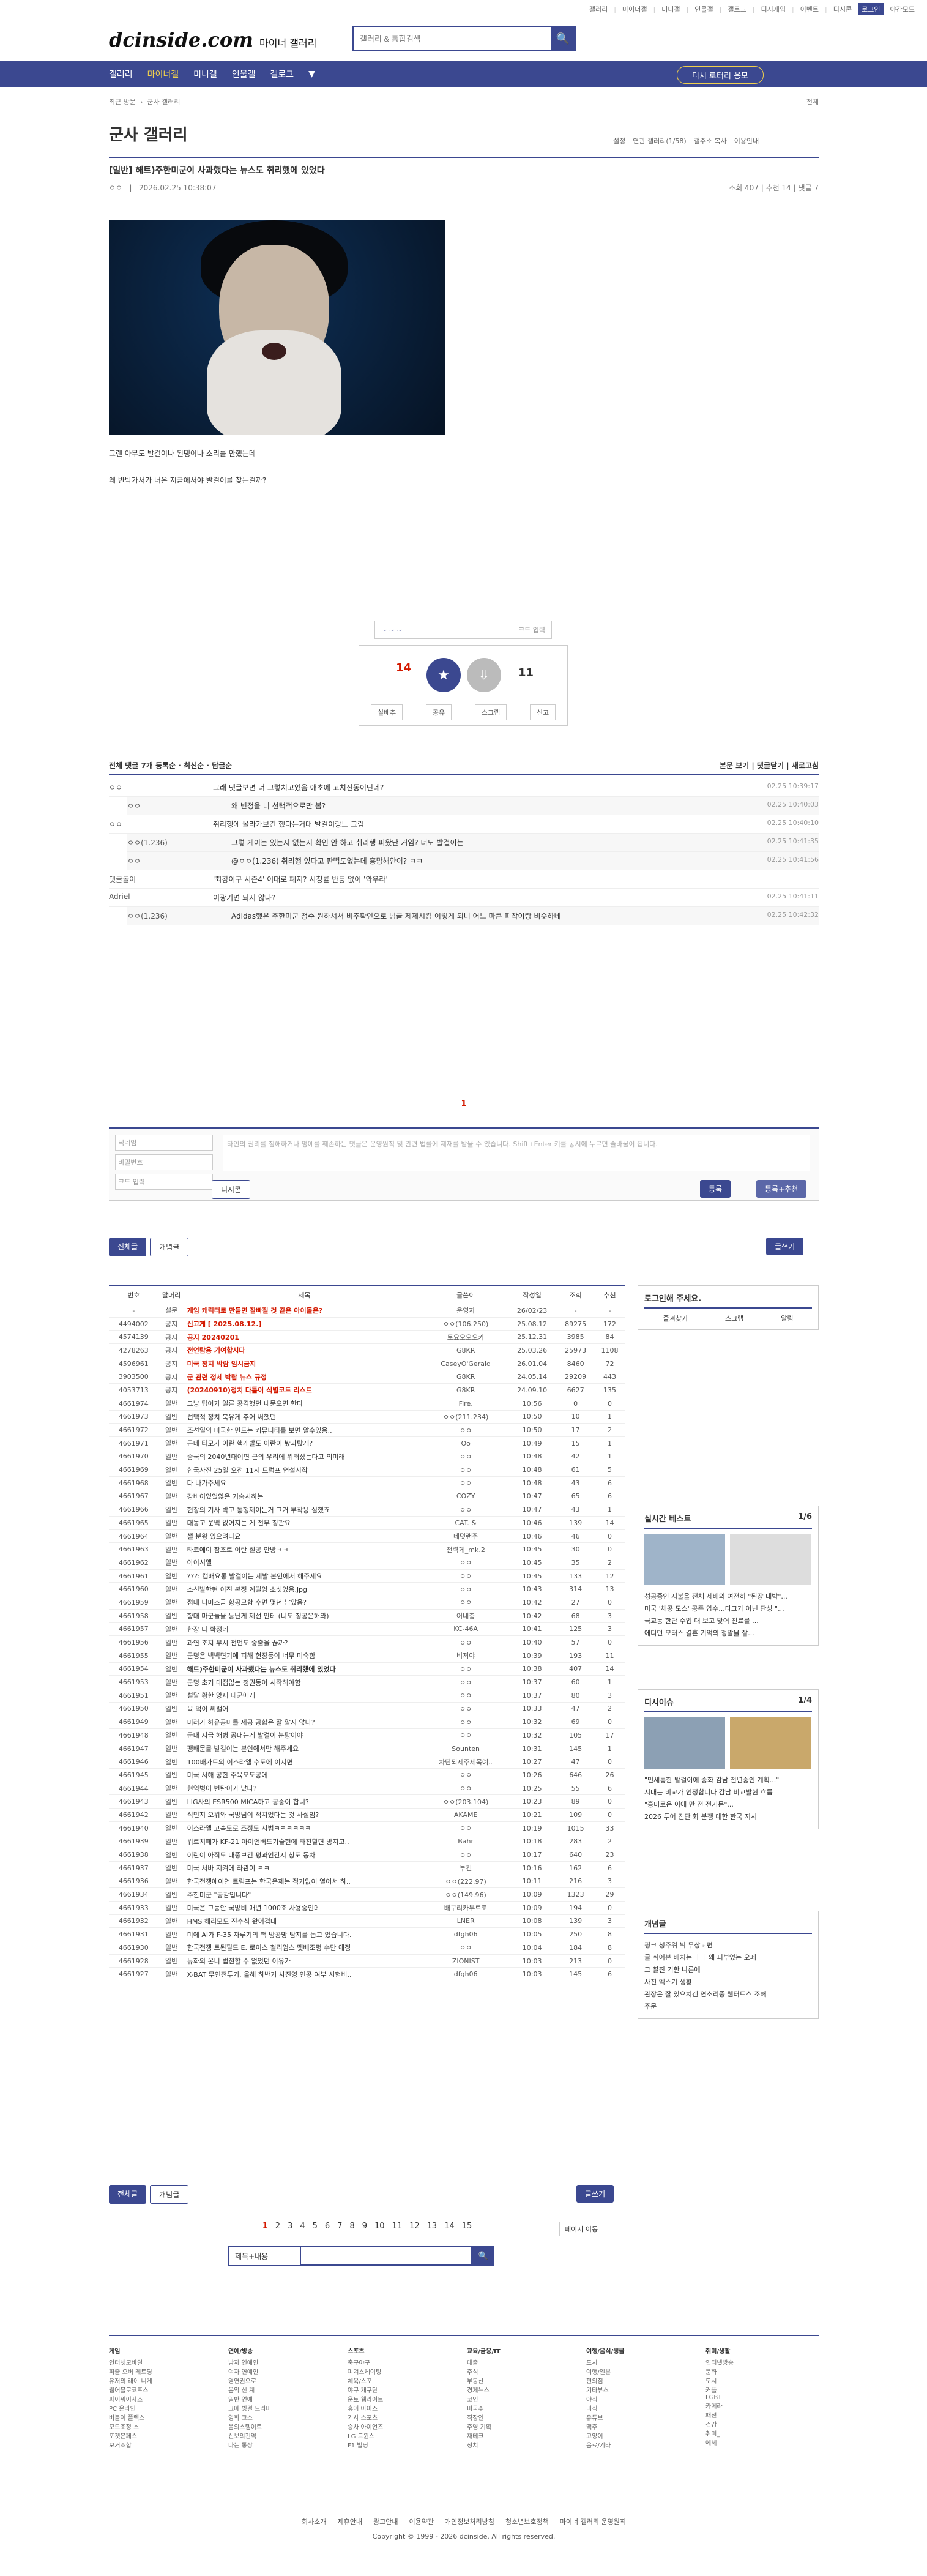 The image size is (927, 2576). Describe the element at coordinates (720, 75) in the screenshot. I see `lottery-button: 디시 로터리 응모` at that location.